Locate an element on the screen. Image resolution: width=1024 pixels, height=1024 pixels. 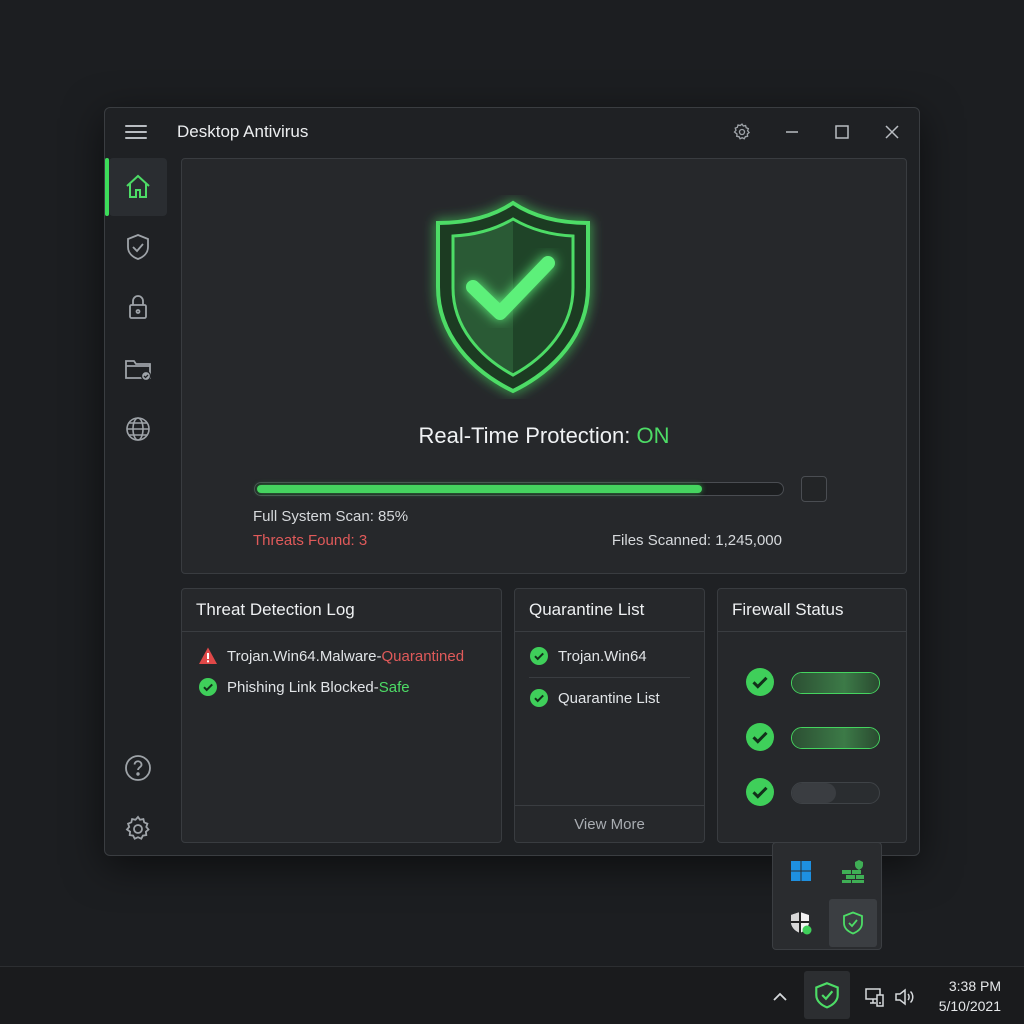
scan-progress-fill is located at coordinates (479, 489).